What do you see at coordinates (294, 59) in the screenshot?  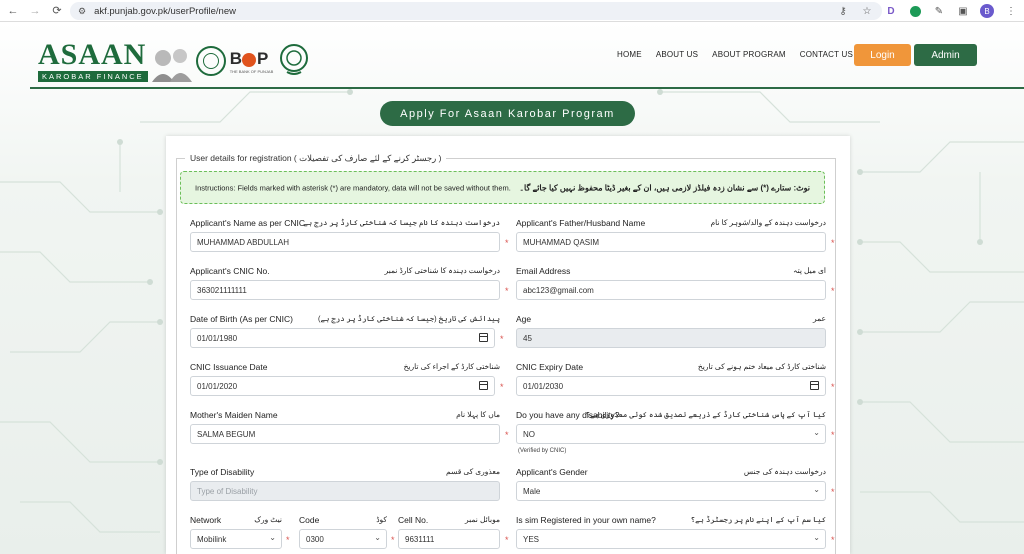 I see `punjab-emblem-icon` at bounding box center [294, 59].